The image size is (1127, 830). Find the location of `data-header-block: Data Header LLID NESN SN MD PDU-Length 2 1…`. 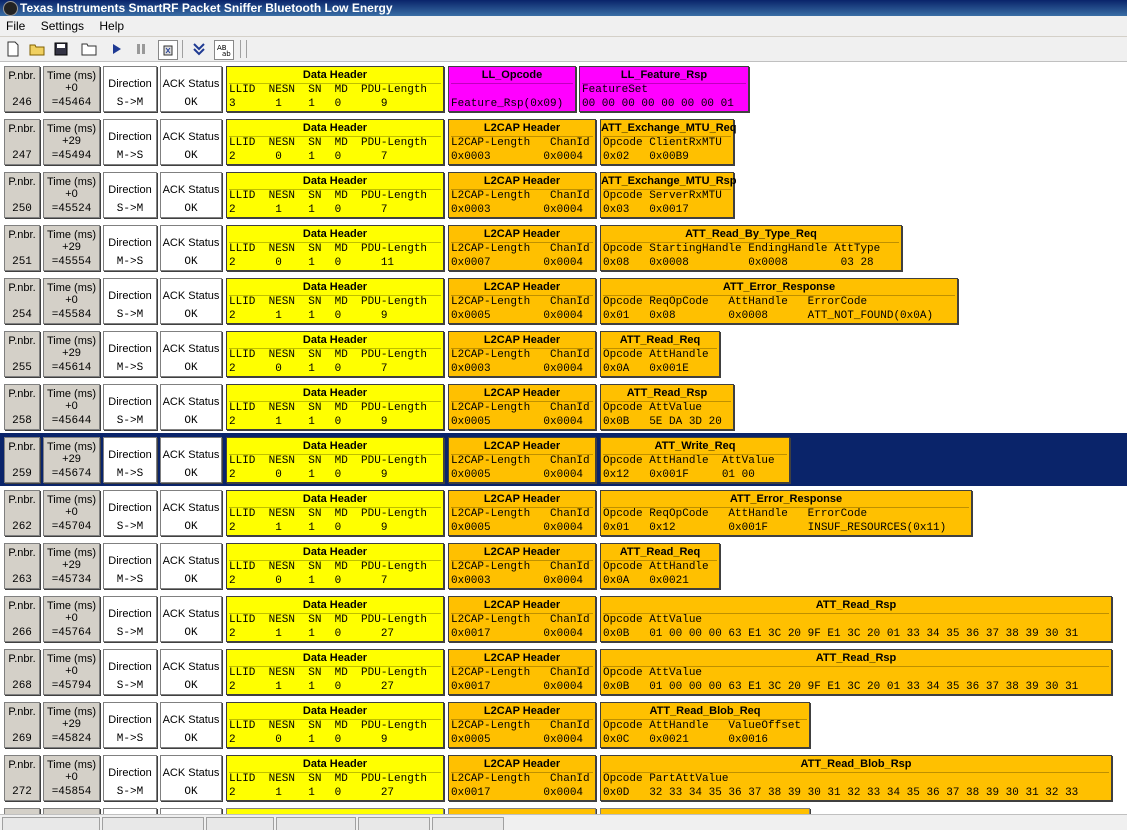

data-header-block: Data Header LLID NESN SN MD PDU-Length 2 1… is located at coordinates (335, 778).